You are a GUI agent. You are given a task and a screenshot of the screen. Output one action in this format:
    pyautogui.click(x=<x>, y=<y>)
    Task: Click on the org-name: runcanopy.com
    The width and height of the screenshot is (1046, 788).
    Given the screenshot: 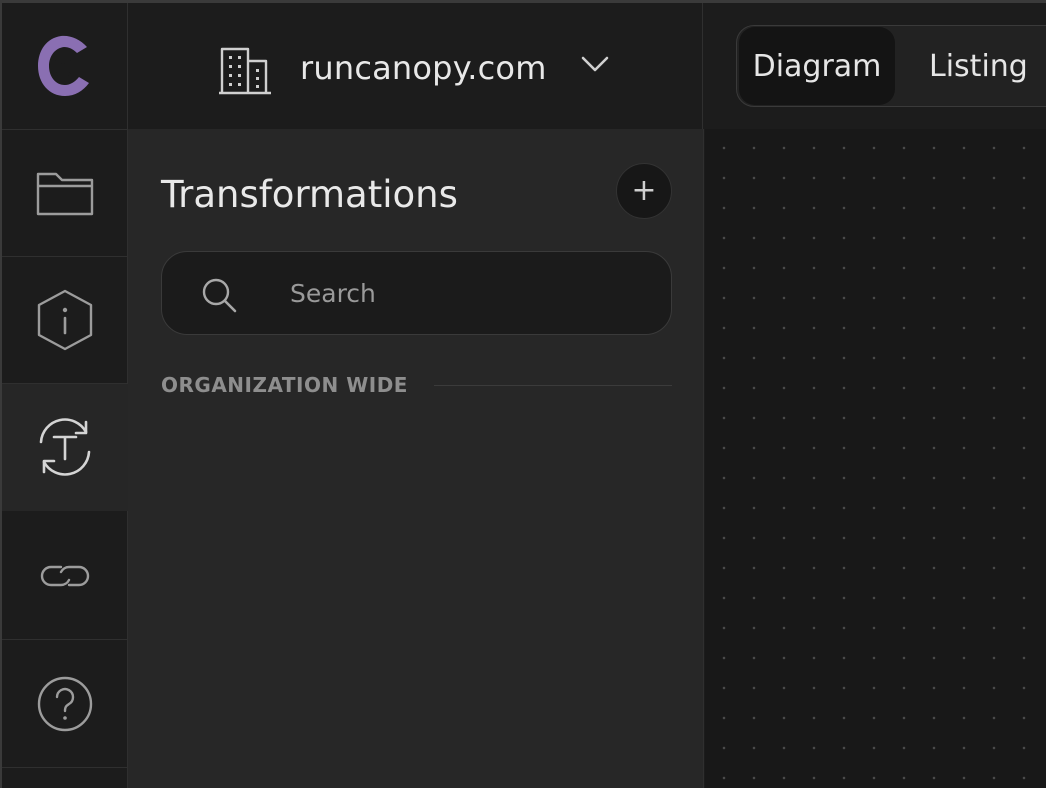 What is the action you would take?
    pyautogui.click(x=423, y=68)
    